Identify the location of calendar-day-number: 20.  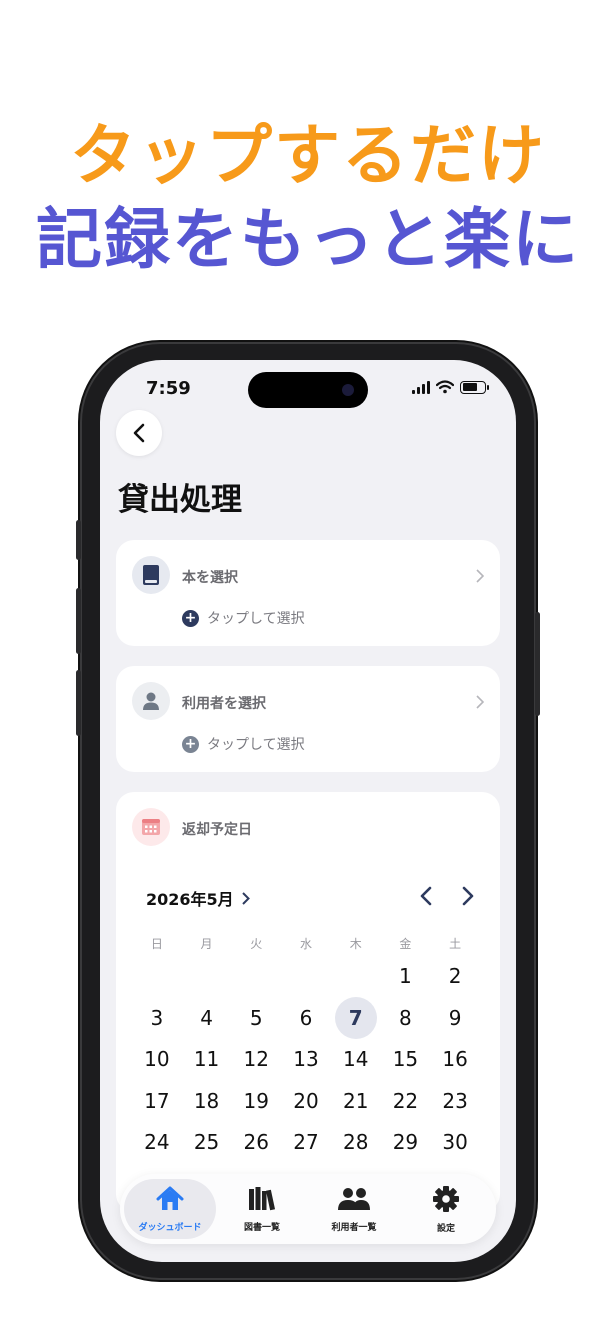
(306, 1100).